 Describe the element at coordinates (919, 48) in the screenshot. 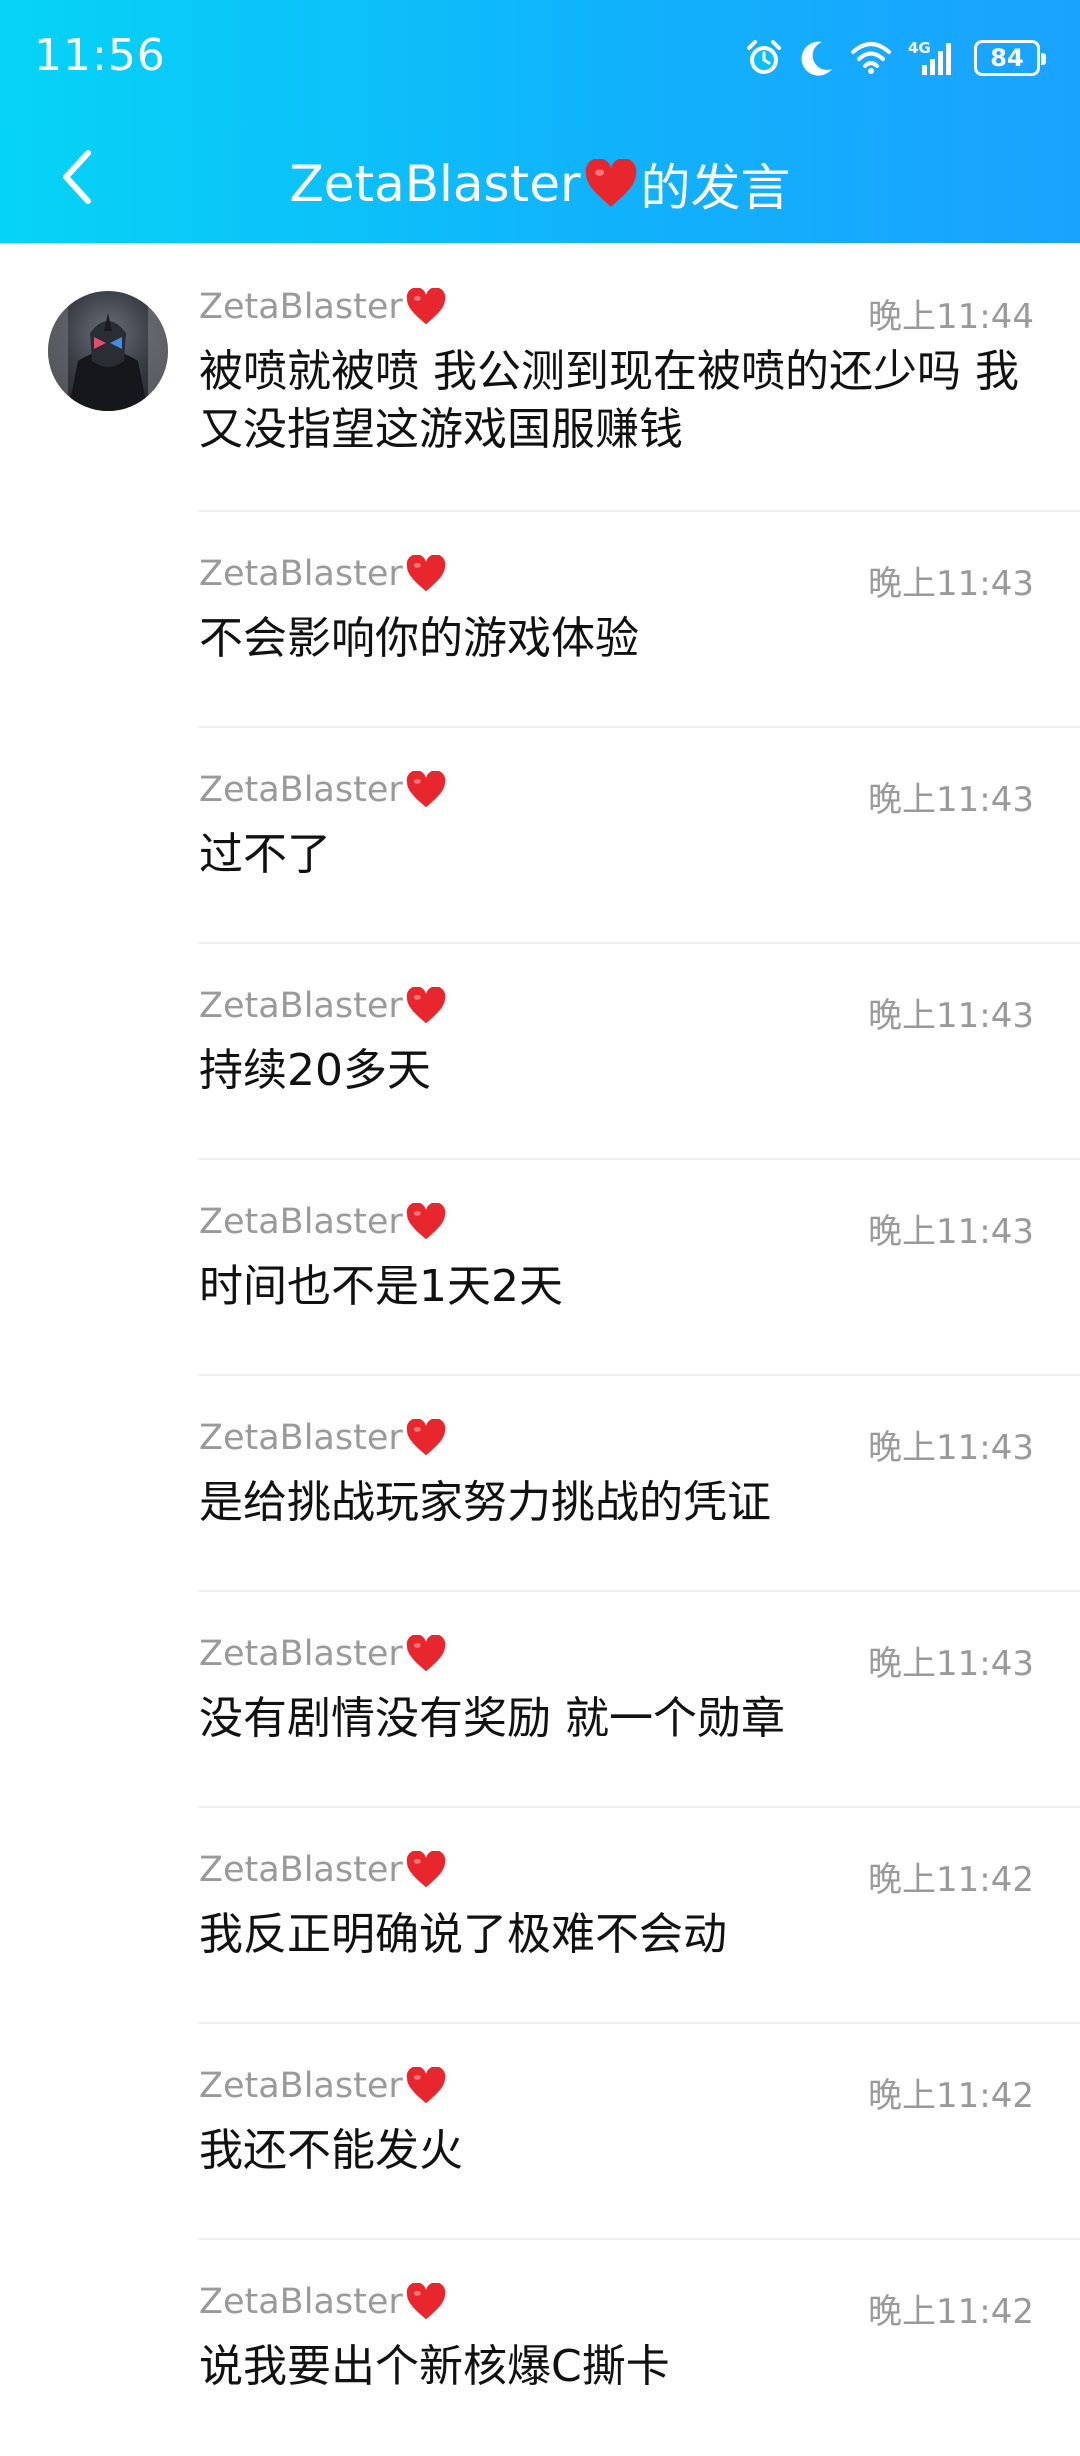

I see `network-type-label: 4G` at that location.